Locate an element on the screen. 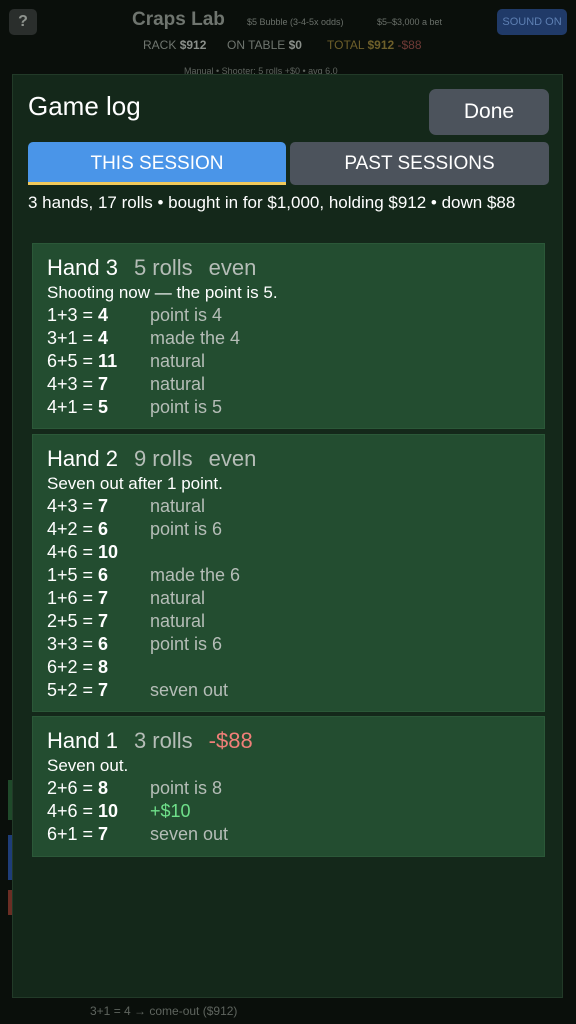  hand-description: Shooting now — the point is 5. is located at coordinates (162, 292).